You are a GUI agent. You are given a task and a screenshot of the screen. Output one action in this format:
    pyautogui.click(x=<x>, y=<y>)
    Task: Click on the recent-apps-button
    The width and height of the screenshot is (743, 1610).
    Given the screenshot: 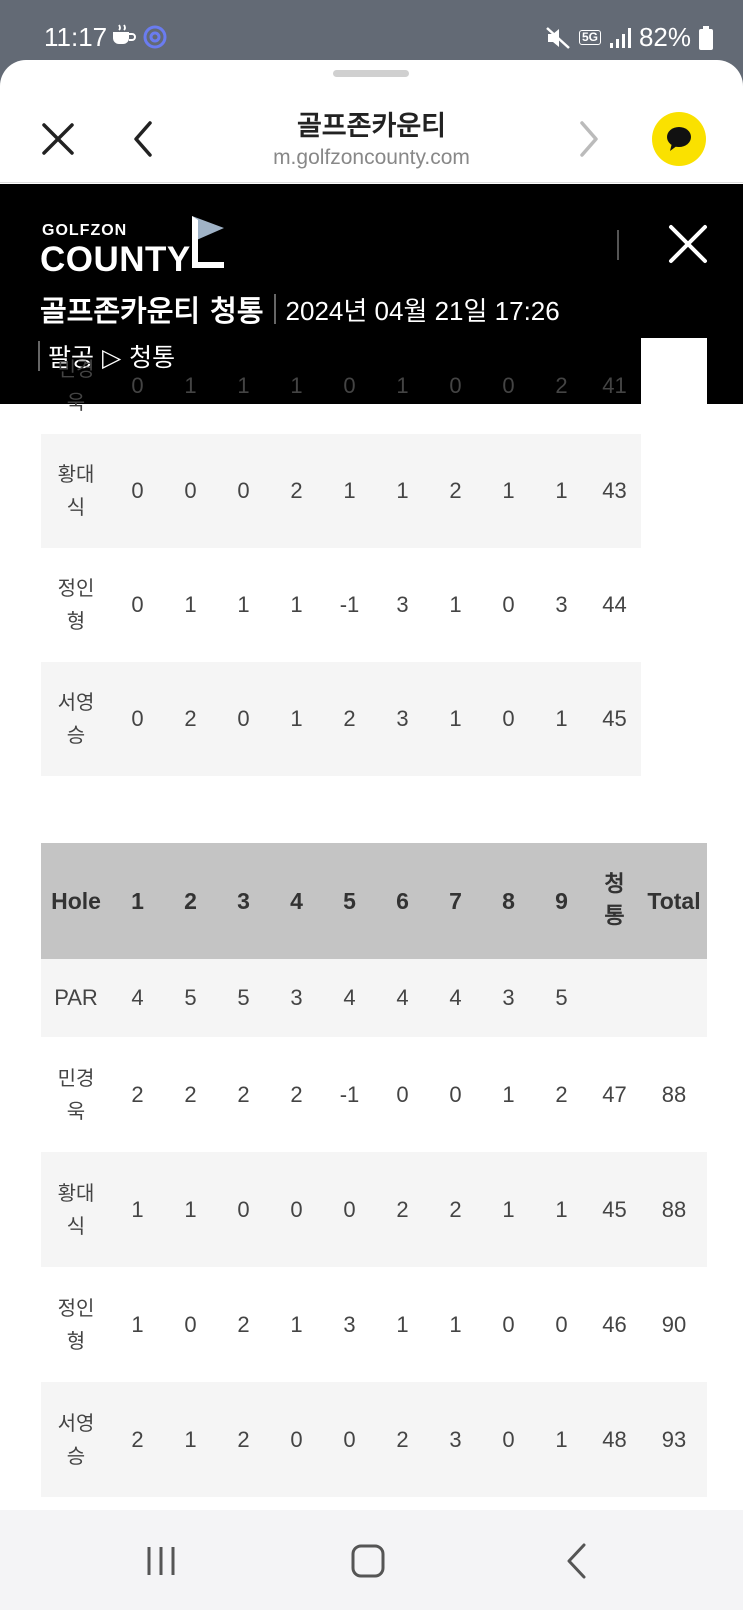 What is the action you would take?
    pyautogui.click(x=161, y=1561)
    